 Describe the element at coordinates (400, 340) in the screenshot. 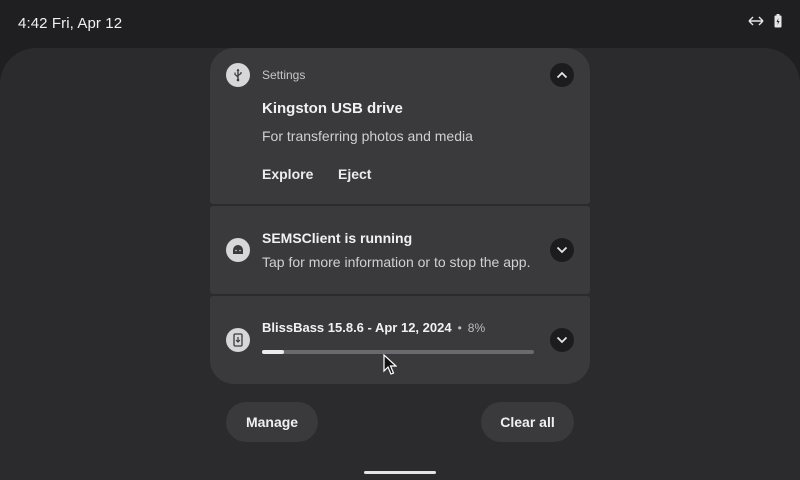

I see `notification-download: BlissBass 15.8.6 - Apr 12, 2024 • 8%` at that location.